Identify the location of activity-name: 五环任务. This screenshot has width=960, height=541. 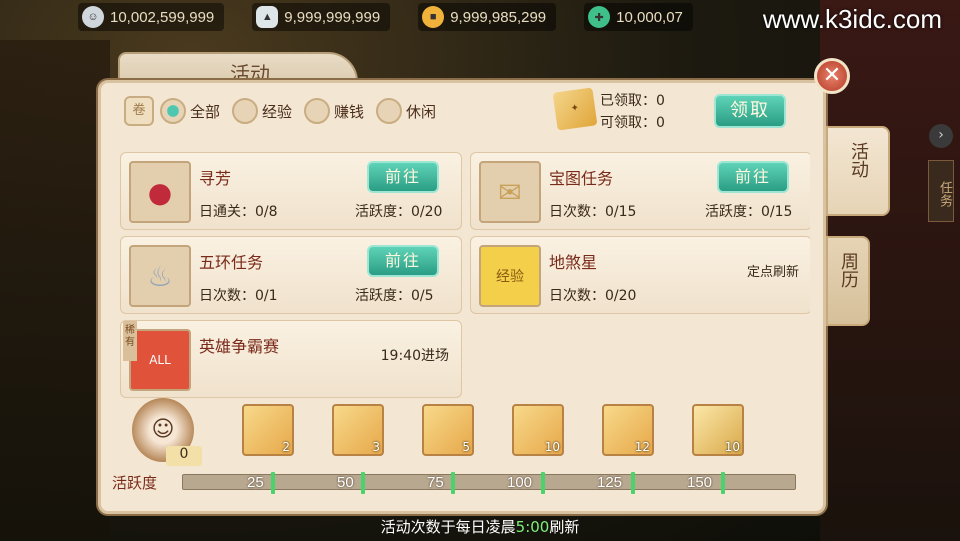
(231, 262).